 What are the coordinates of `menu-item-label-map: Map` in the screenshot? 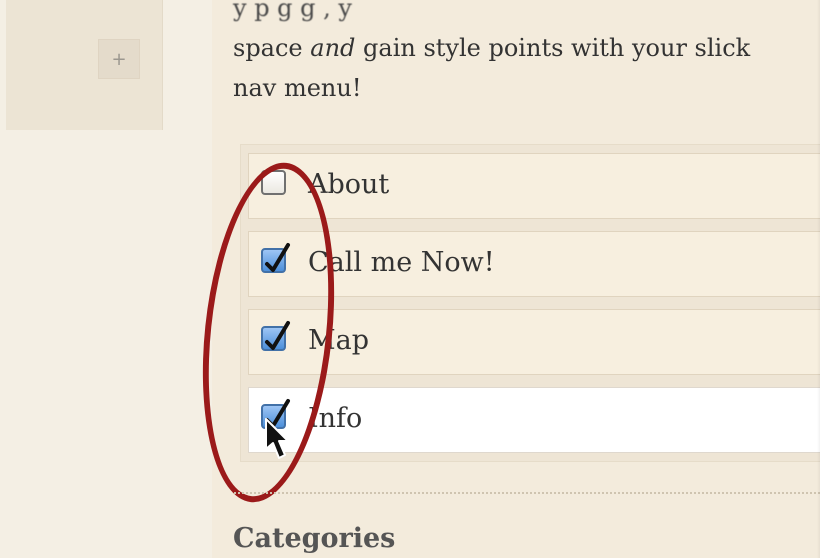 It's located at (339, 340).